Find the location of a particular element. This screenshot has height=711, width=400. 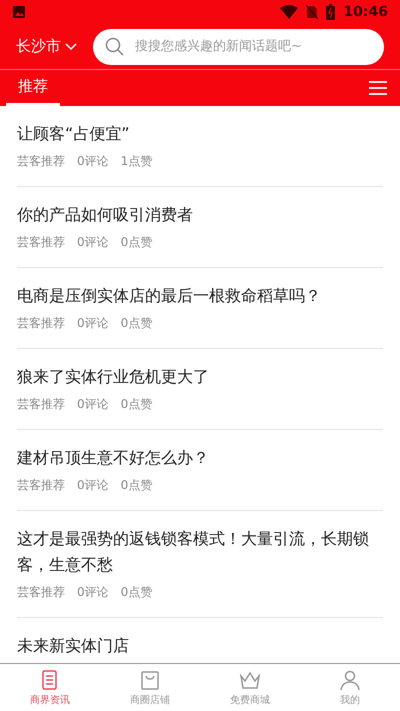

search-field: 搜搜您感兴趣的新闻话题吧~ is located at coordinates (238, 46).